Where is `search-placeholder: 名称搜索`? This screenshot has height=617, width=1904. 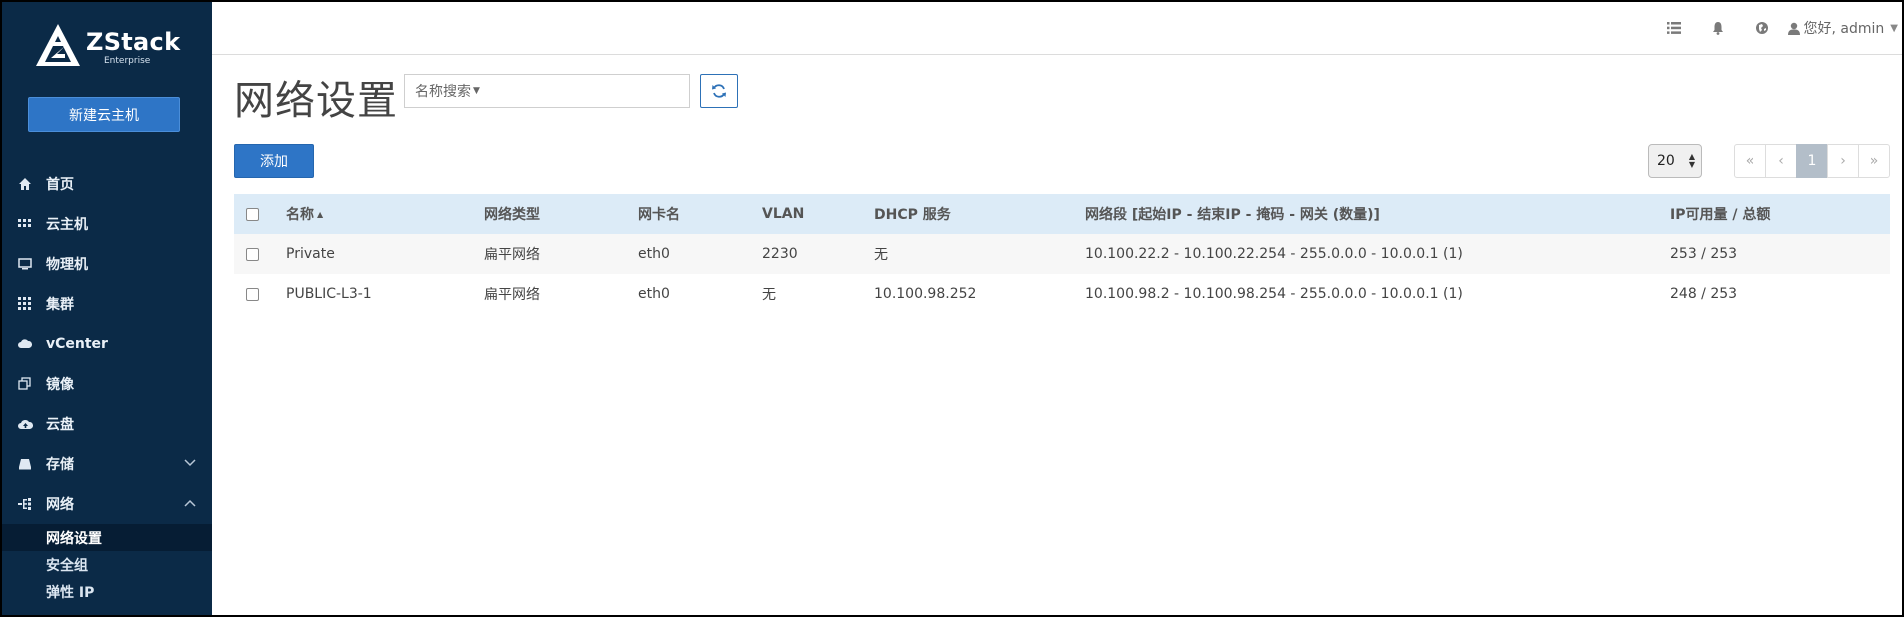 search-placeholder: 名称搜索 is located at coordinates (443, 92).